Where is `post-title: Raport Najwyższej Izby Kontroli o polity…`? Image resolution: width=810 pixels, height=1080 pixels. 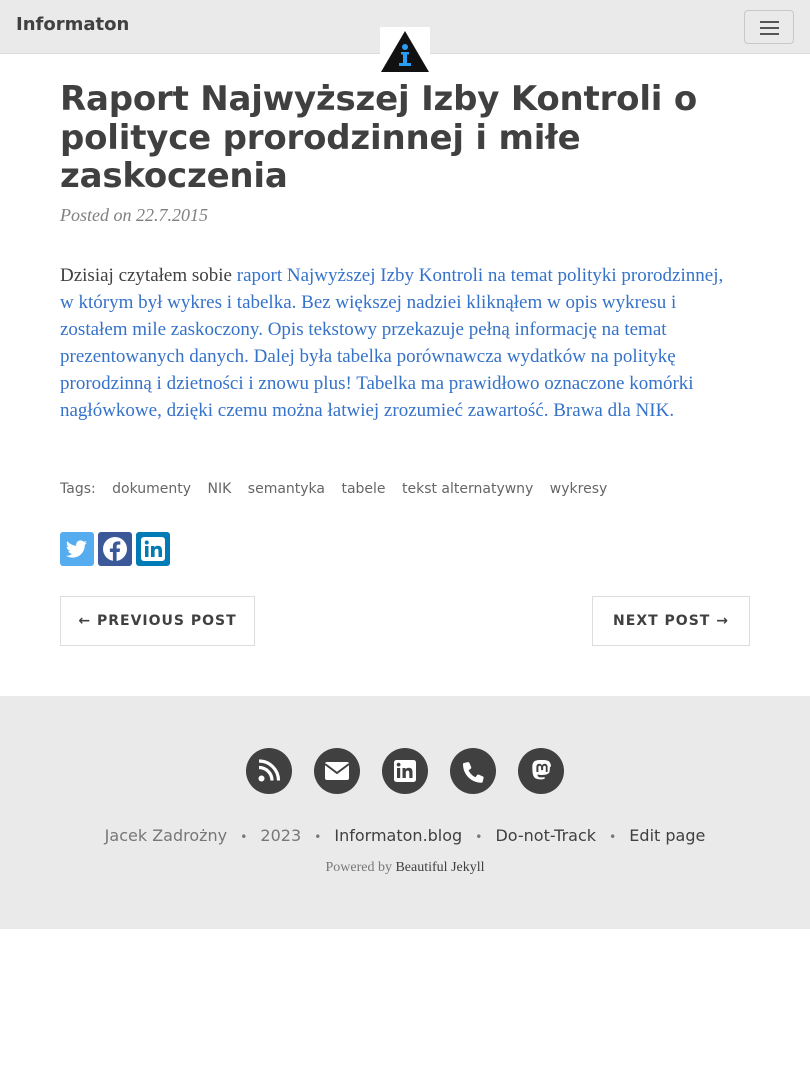
post-title: Raport Najwyższej Izby Kontroli o polity… is located at coordinates (379, 137).